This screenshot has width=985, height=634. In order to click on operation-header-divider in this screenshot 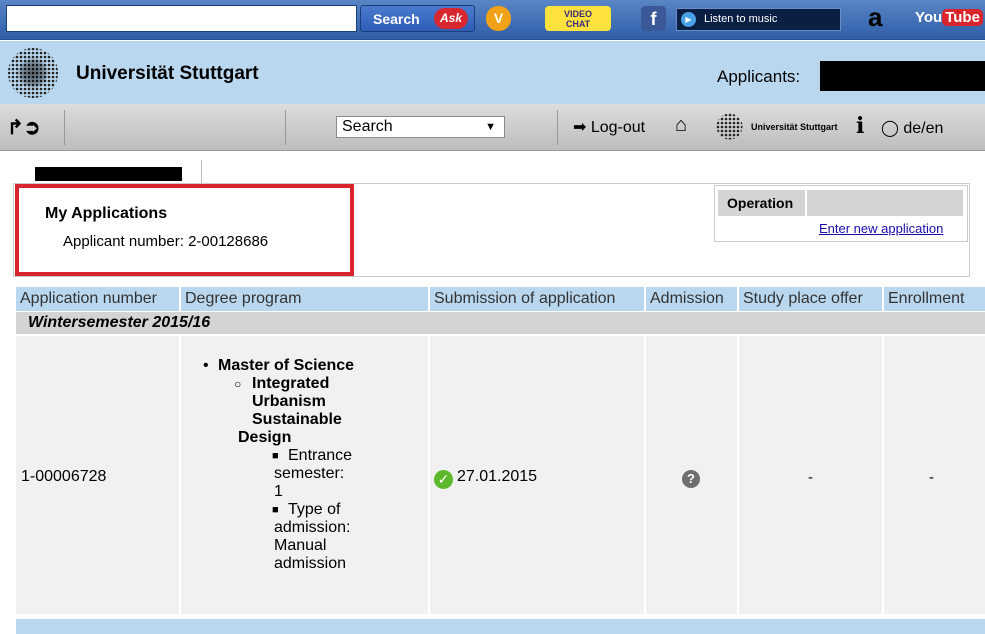, I will do `click(806, 203)`.